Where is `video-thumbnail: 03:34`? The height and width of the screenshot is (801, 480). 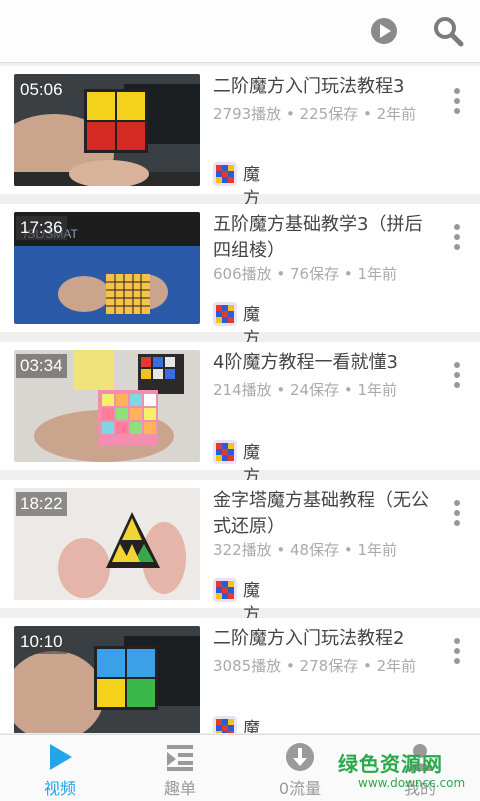 video-thumbnail: 03:34 is located at coordinates (107, 406).